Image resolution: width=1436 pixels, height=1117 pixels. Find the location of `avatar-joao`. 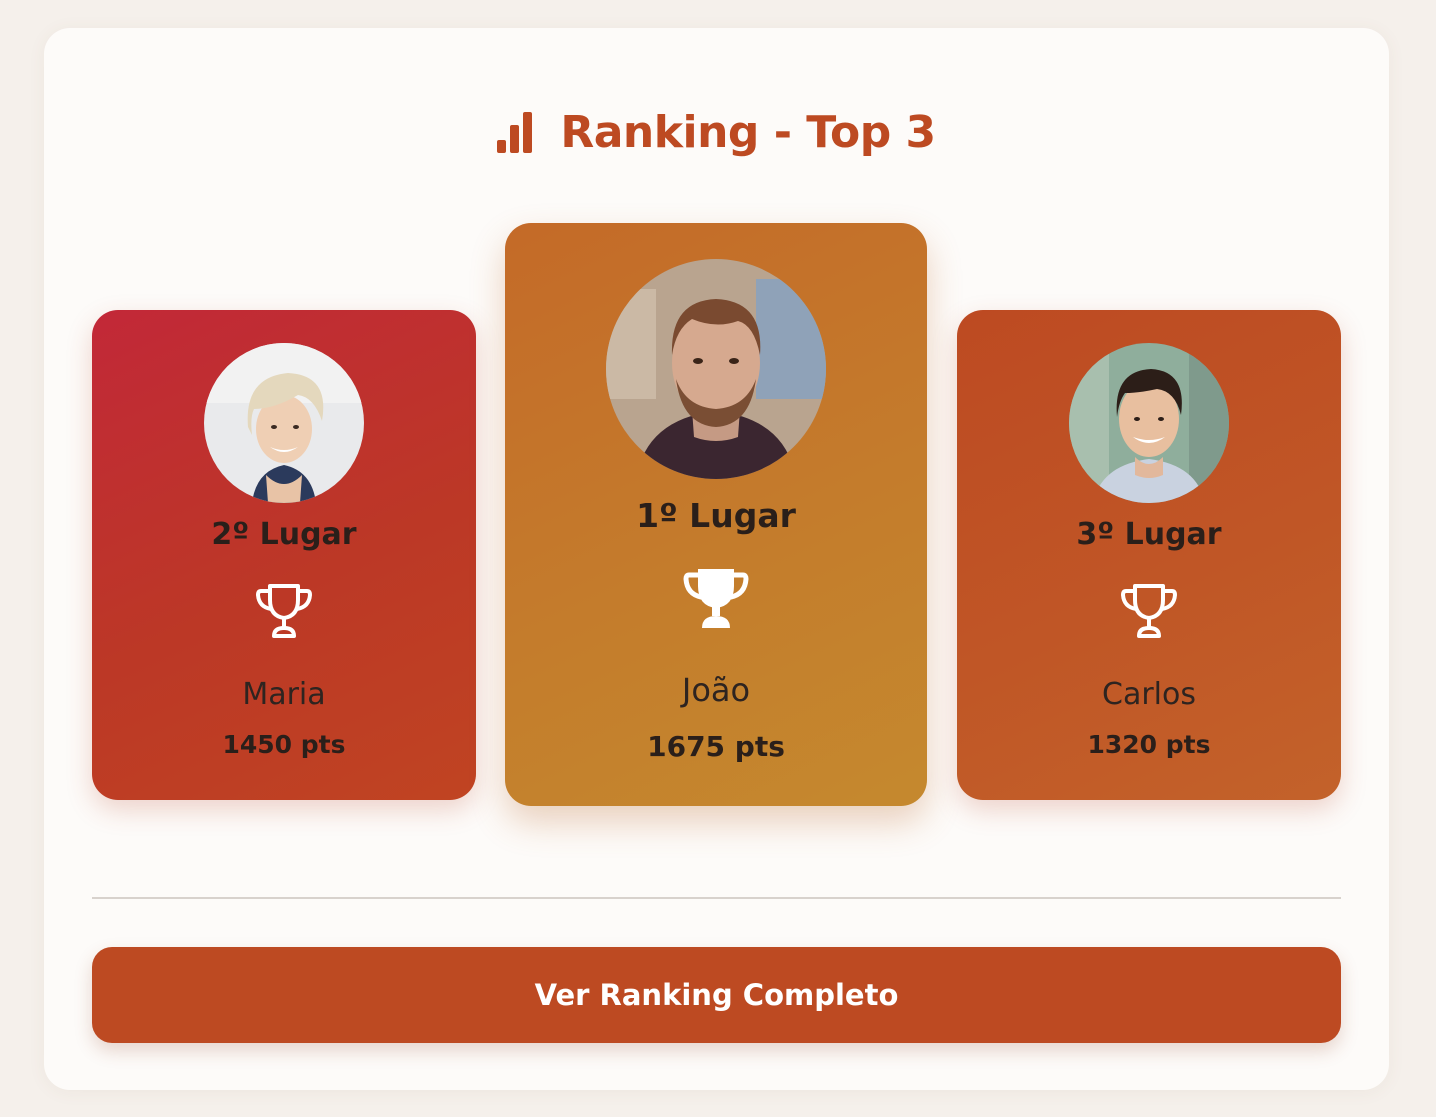

avatar-joao is located at coordinates (716, 369).